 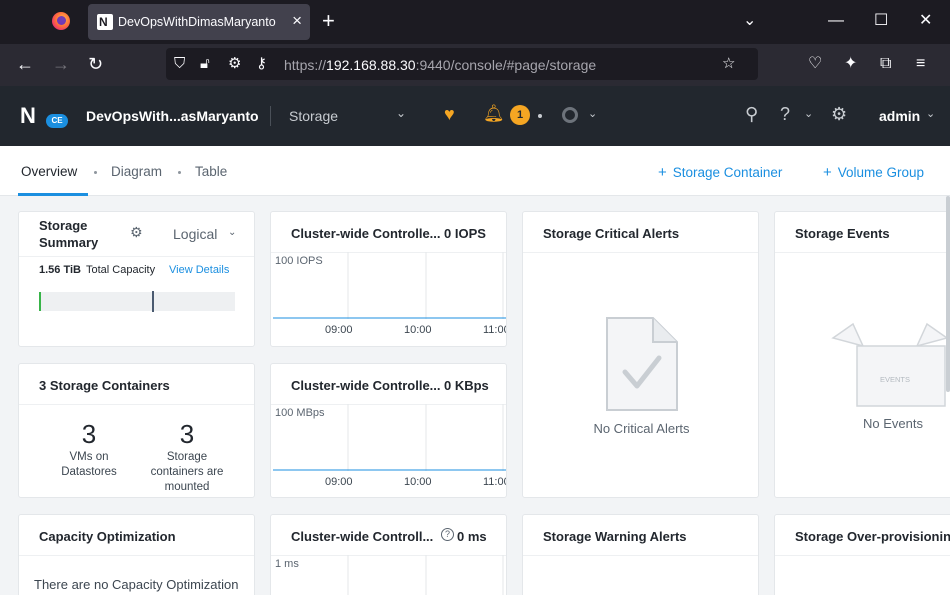 I want to click on reload-icon: ↻, so click(x=95, y=64).